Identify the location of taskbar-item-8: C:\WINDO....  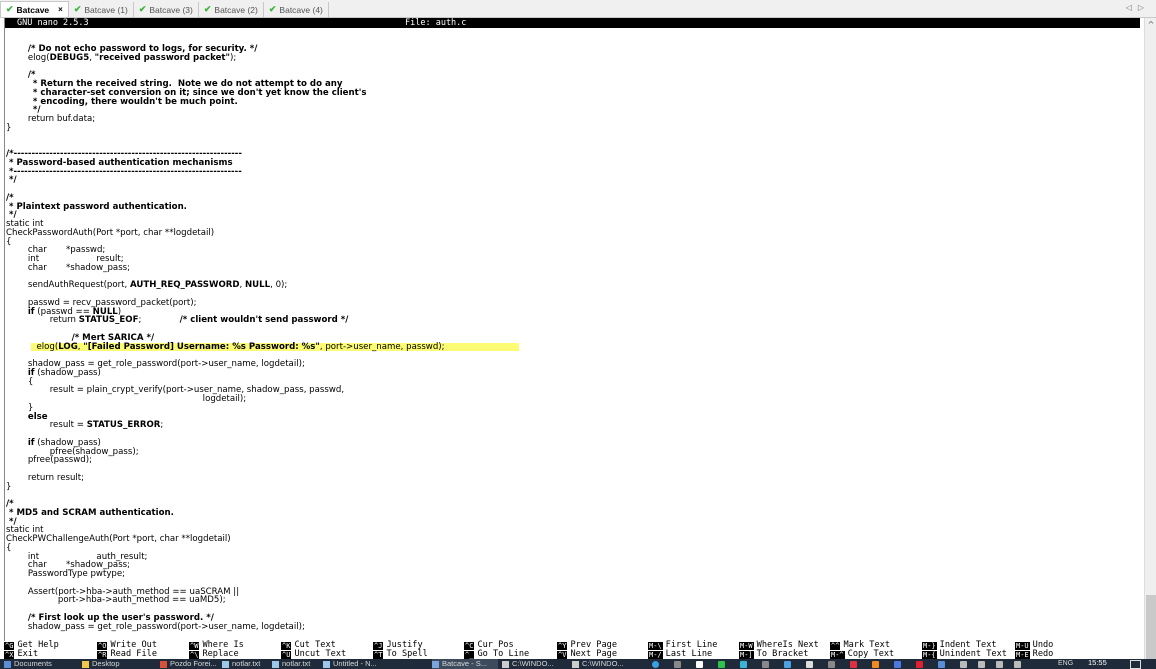
(605, 664).